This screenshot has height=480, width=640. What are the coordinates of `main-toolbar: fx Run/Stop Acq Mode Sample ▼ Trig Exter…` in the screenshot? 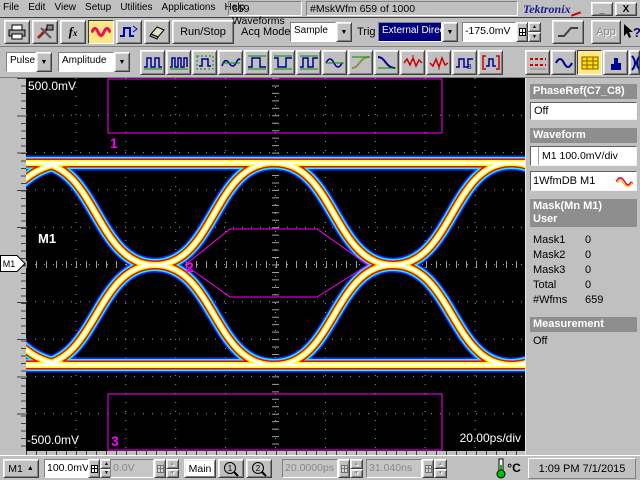 It's located at (320, 32).